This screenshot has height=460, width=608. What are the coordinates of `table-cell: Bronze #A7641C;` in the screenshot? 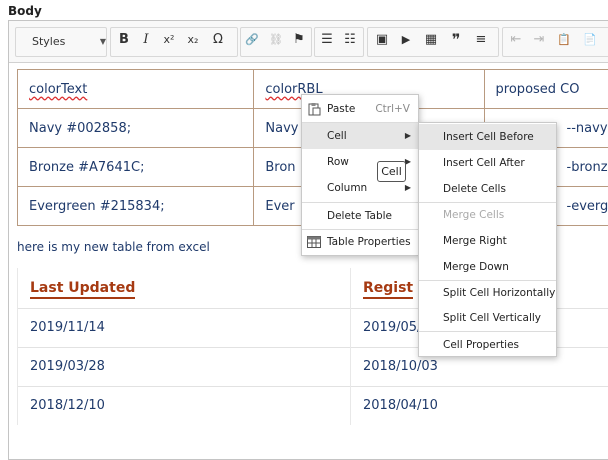 It's located at (136, 167).